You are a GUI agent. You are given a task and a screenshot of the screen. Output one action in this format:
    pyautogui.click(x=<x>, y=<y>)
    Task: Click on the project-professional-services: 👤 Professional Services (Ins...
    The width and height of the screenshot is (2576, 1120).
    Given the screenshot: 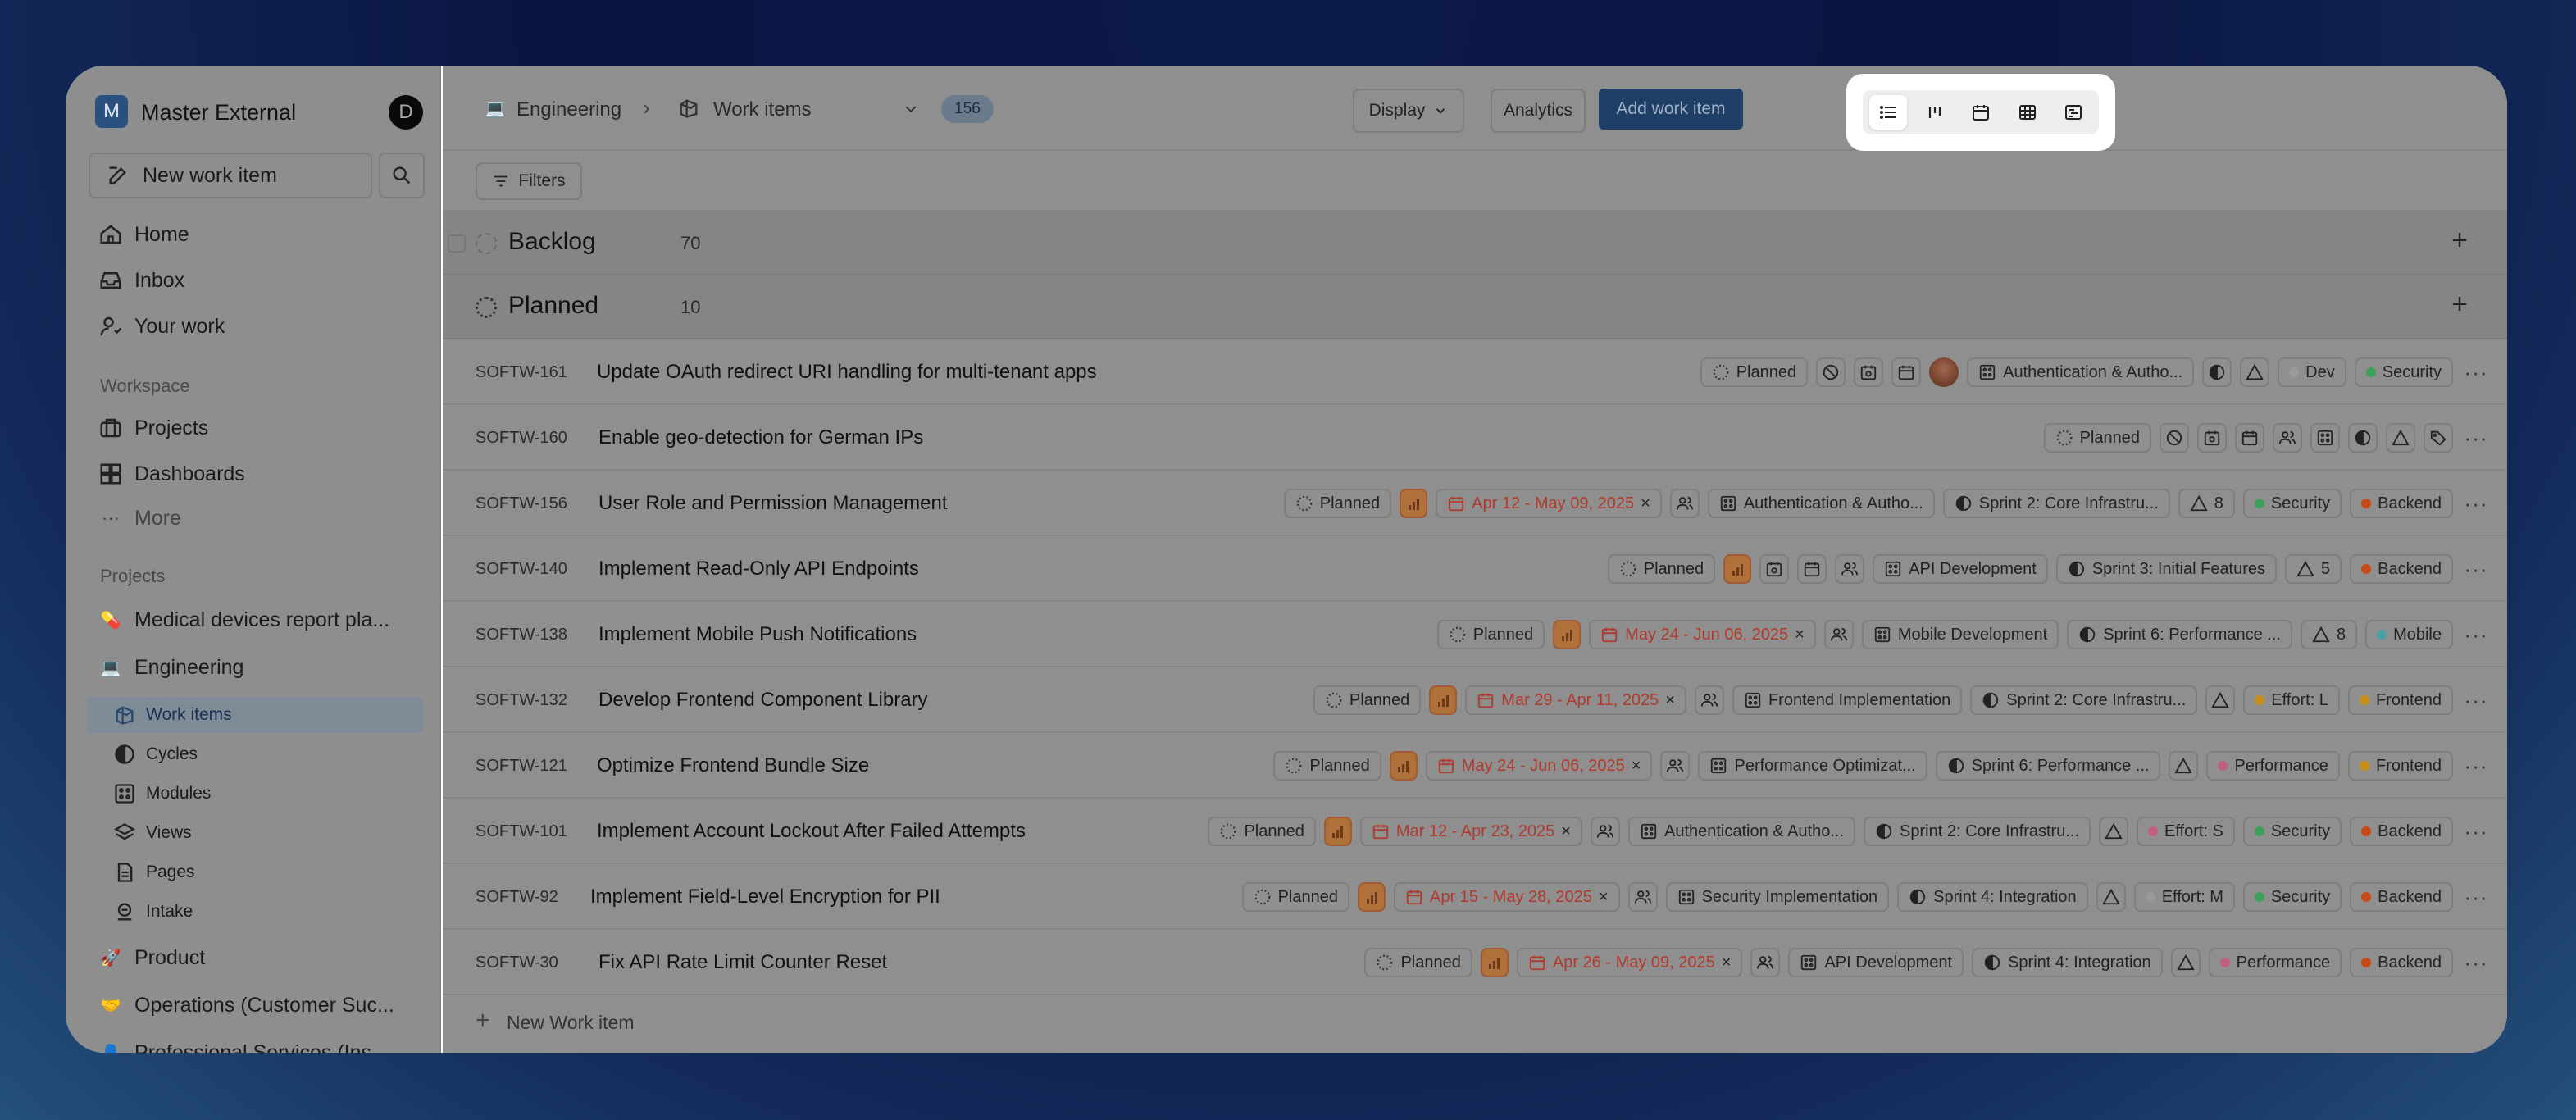 What is the action you would take?
    pyautogui.click(x=244, y=1044)
    